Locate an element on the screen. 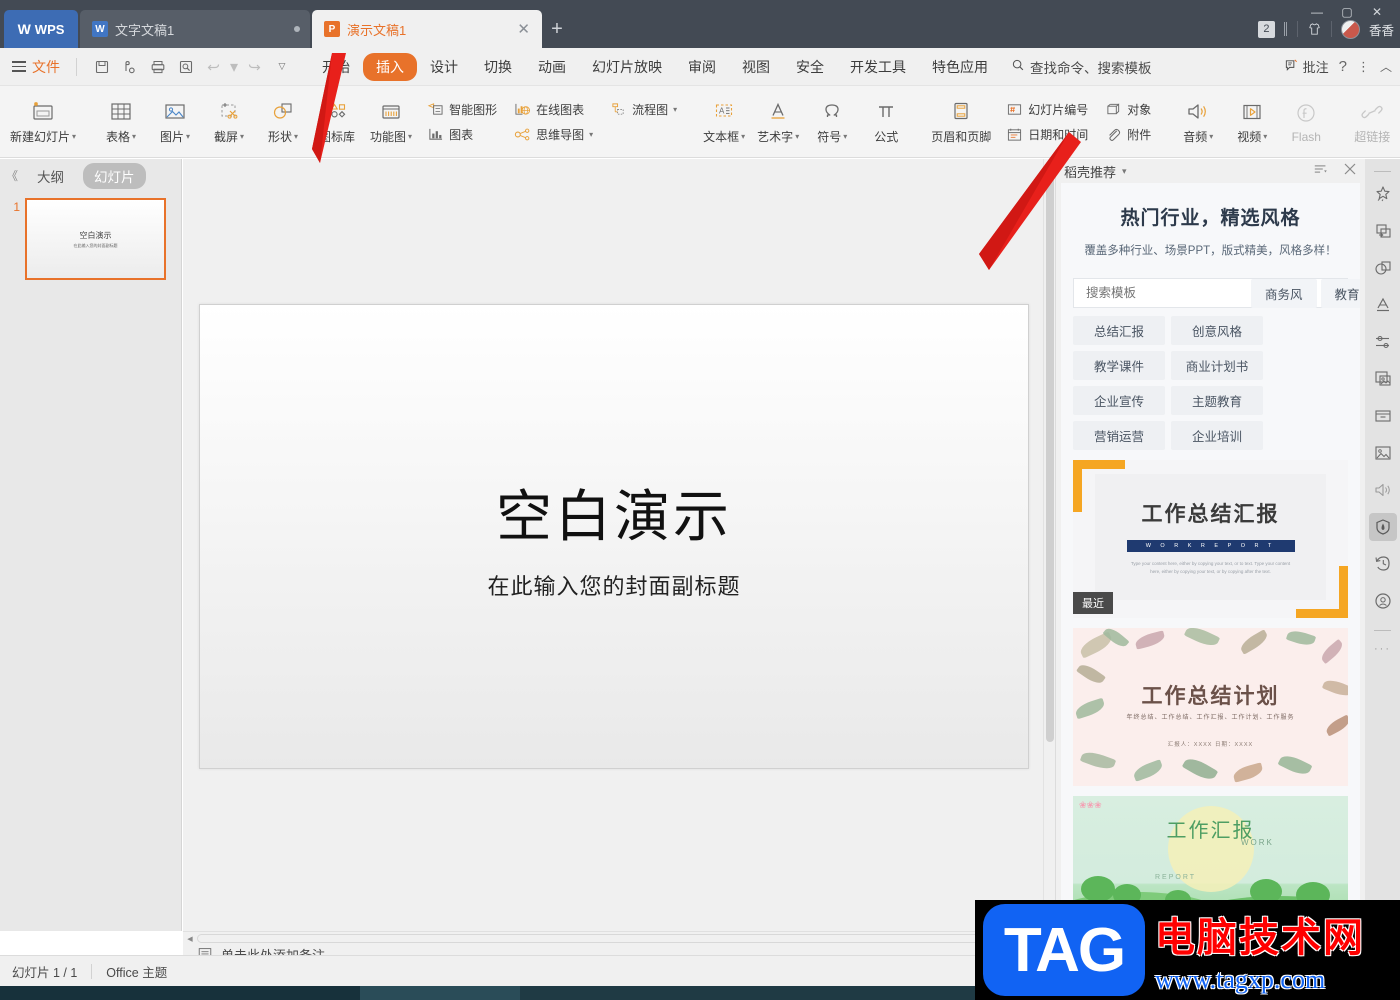  textbox-button: A 文本框 ▾ is located at coordinates (724, 121).